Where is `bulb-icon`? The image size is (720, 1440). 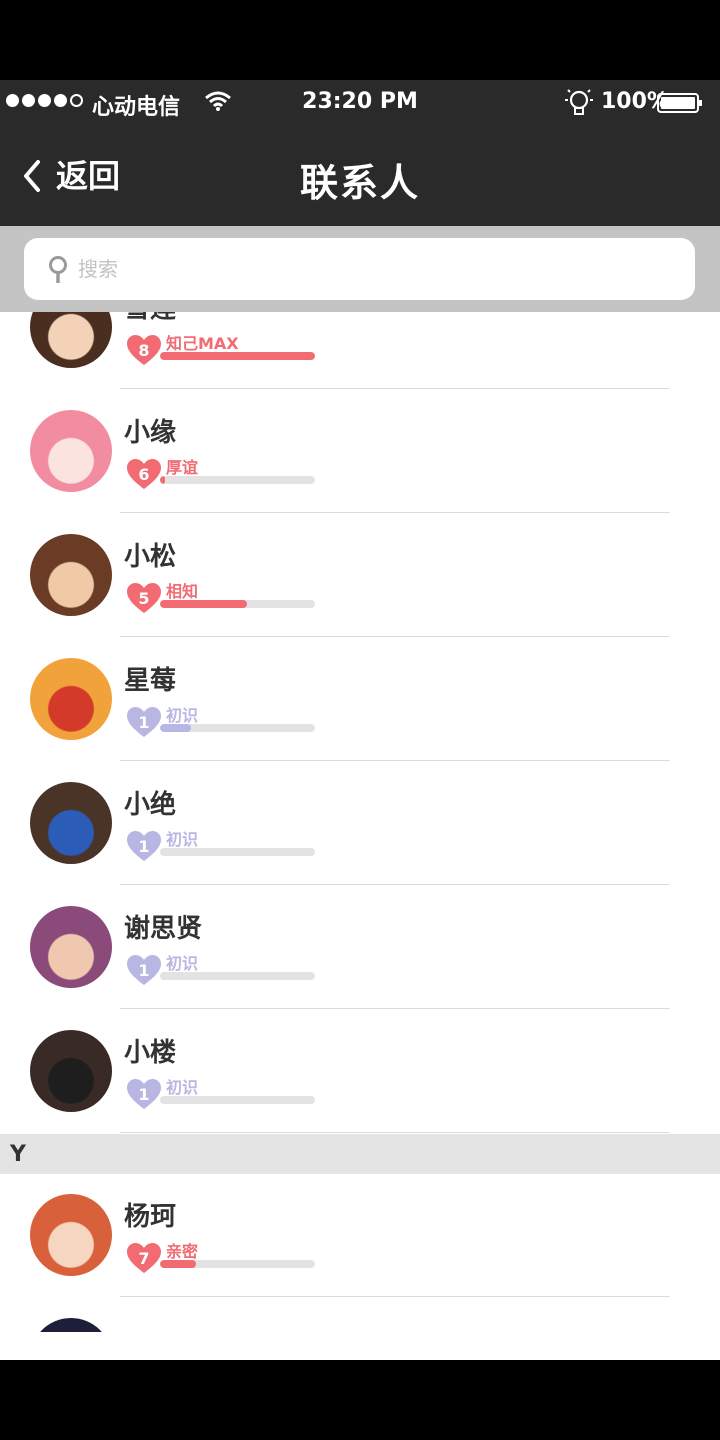 bulb-icon is located at coordinates (579, 102).